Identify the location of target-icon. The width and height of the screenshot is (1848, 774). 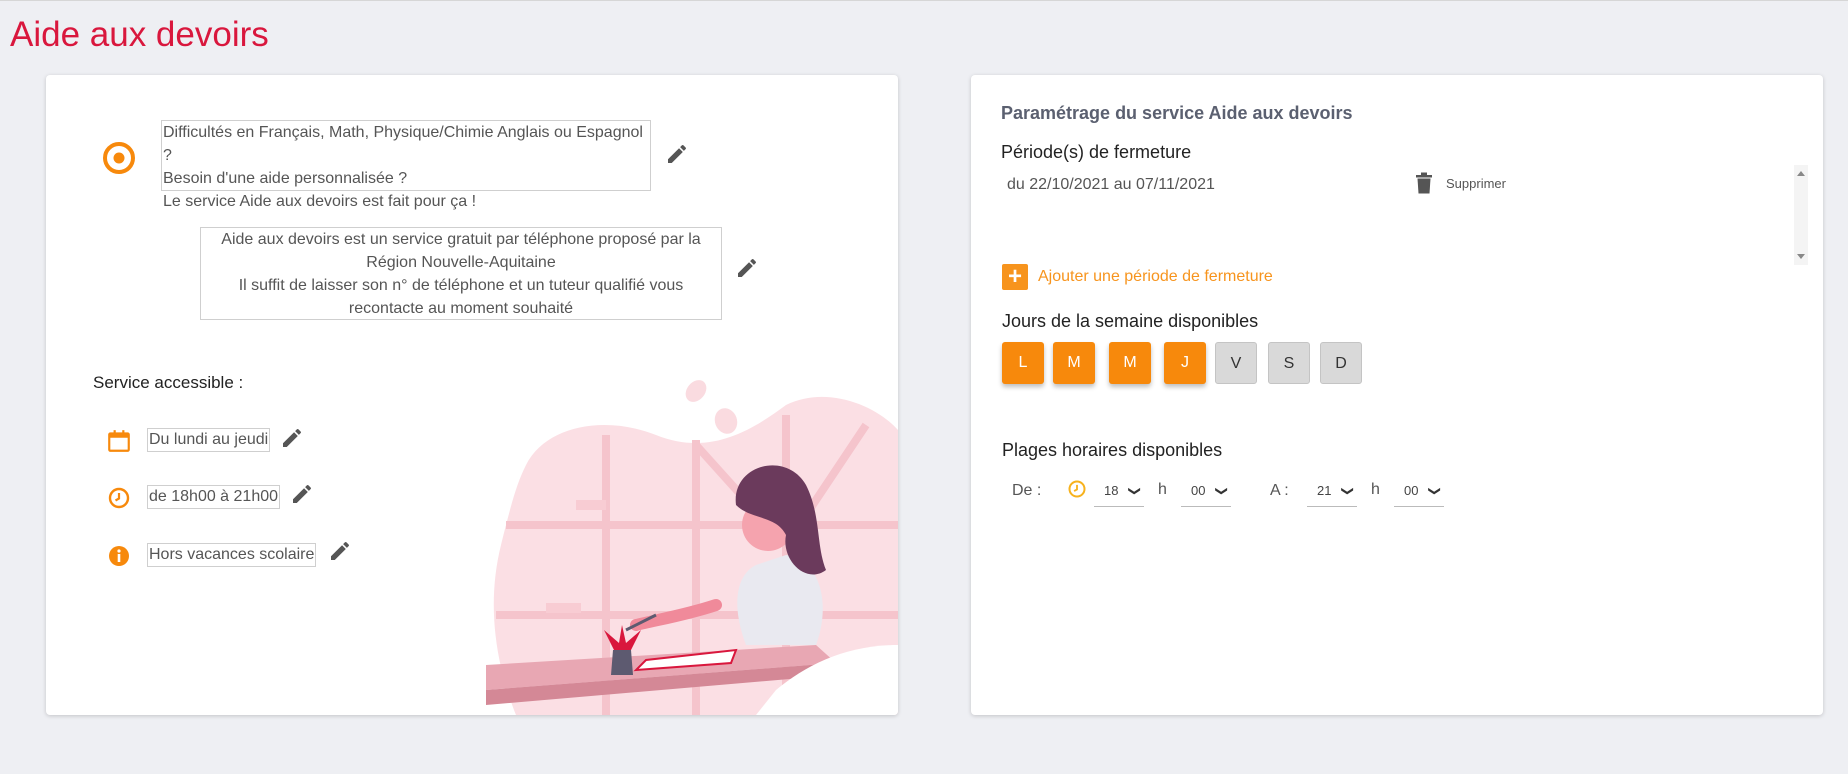
(119, 158).